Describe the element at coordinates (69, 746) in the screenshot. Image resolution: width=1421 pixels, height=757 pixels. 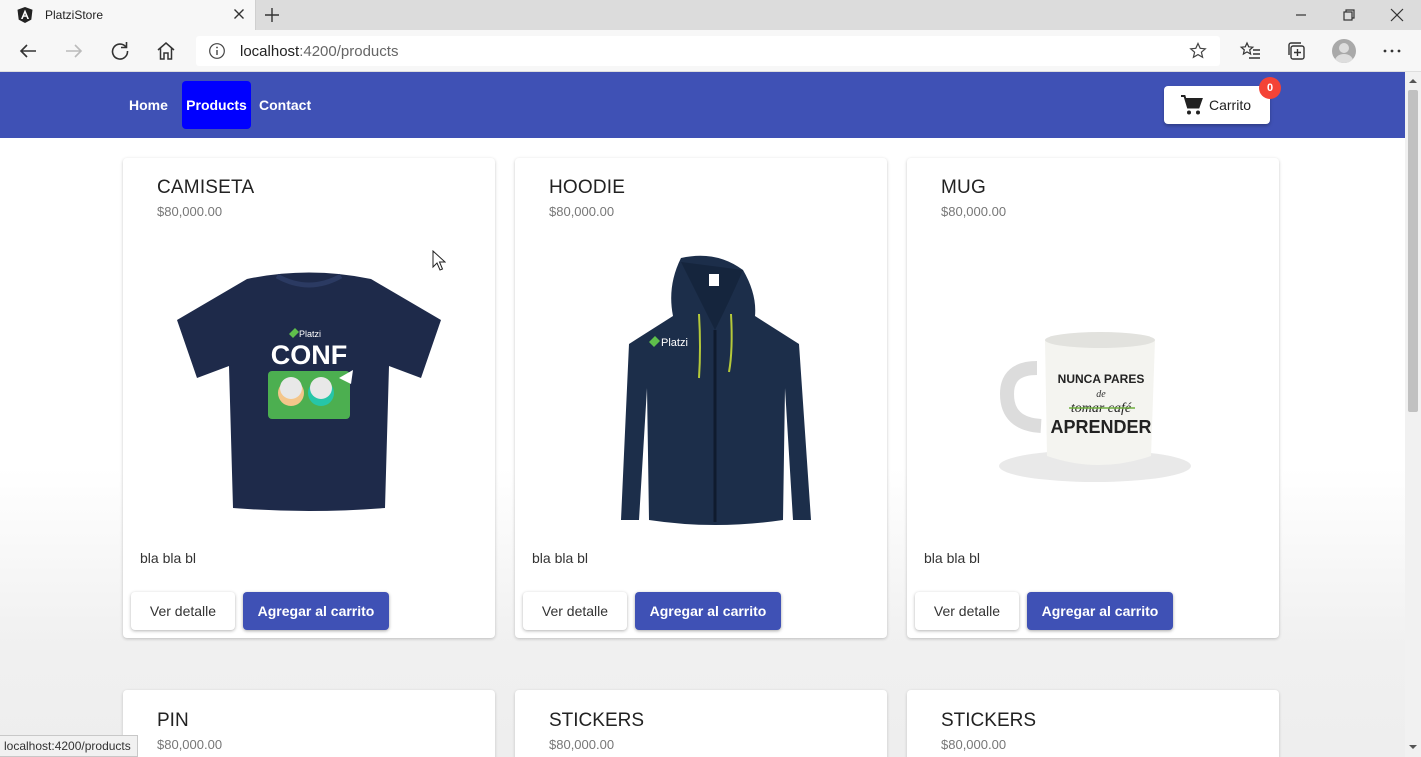
I see `status-bar-url: localhost:4200/products` at that location.